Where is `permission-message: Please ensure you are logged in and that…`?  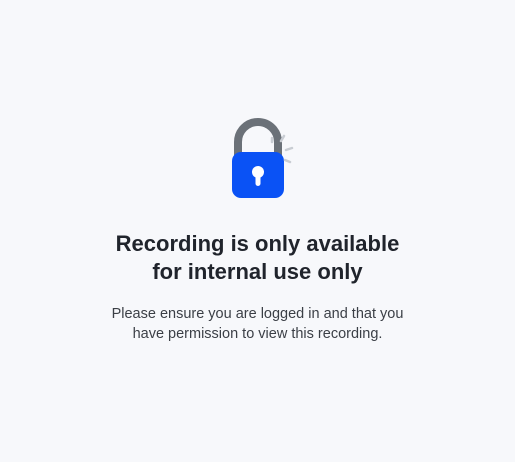 permission-message: Please ensure you are logged in and that… is located at coordinates (257, 324).